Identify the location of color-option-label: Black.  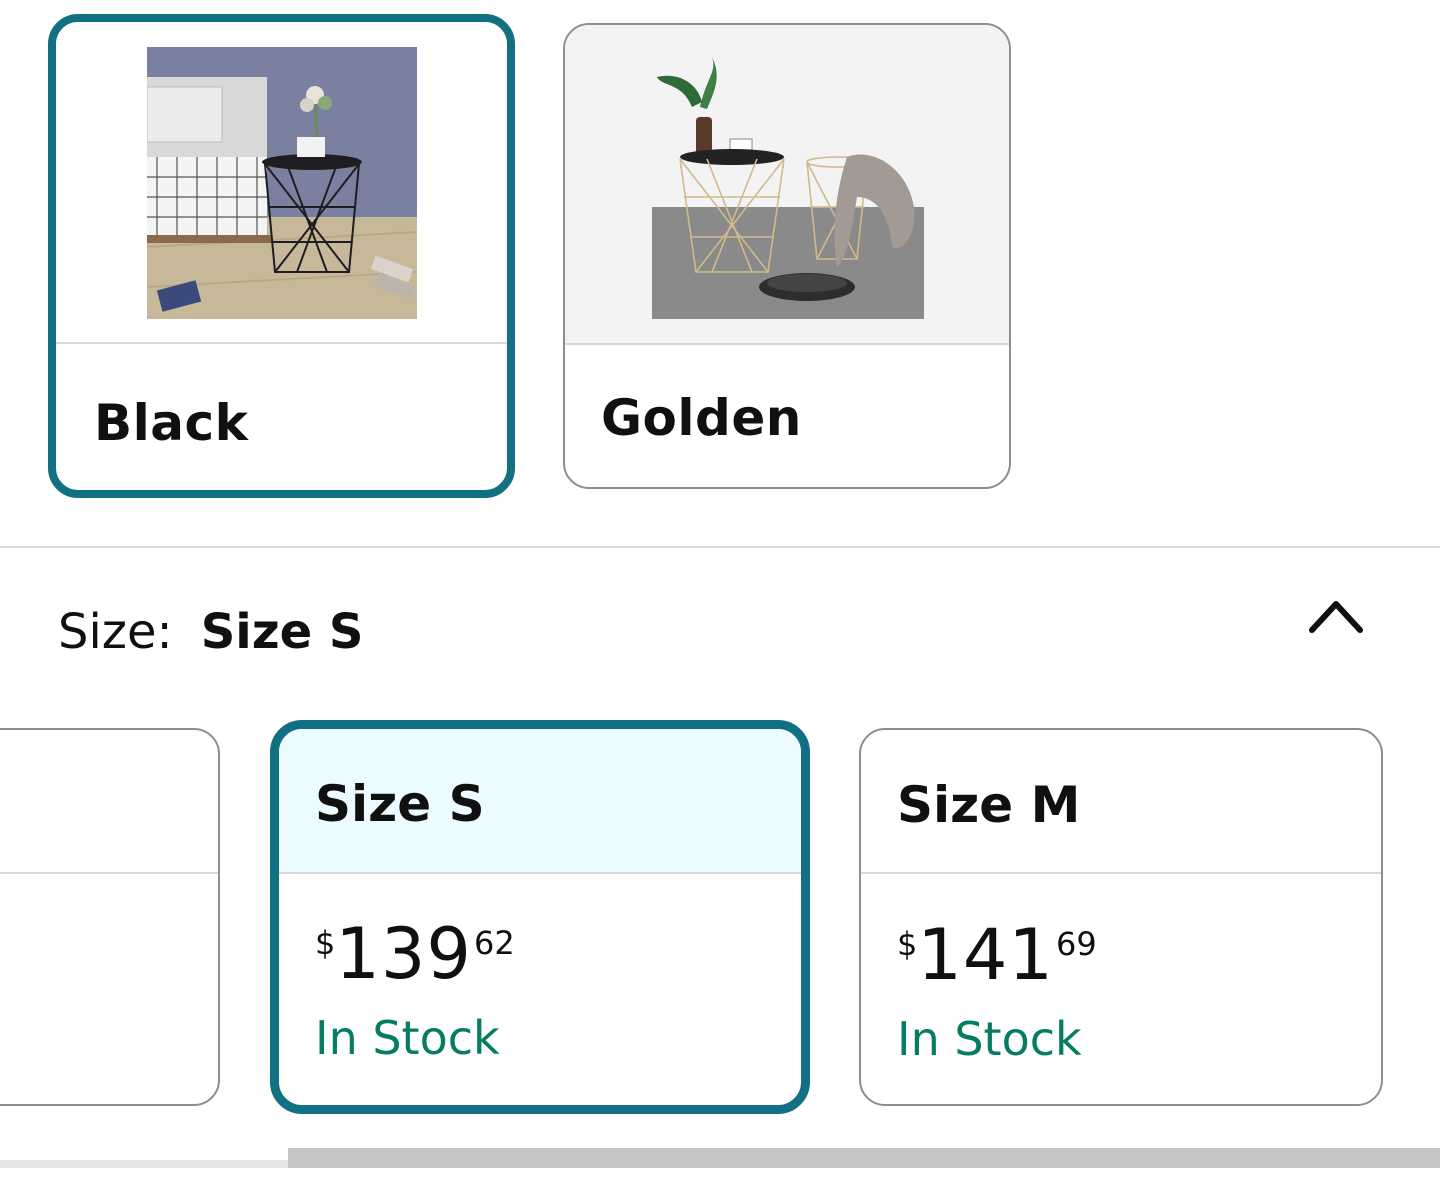
(171, 423).